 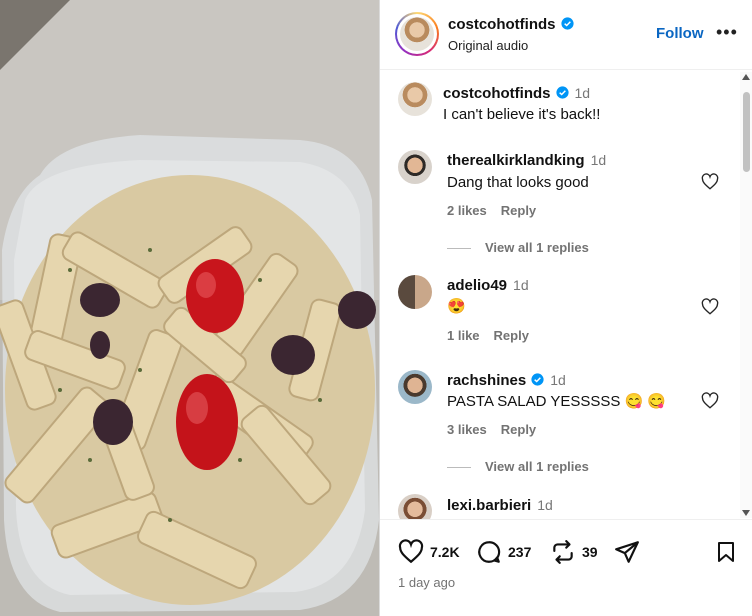 I want to click on comment-text: 😍, so click(x=456, y=306).